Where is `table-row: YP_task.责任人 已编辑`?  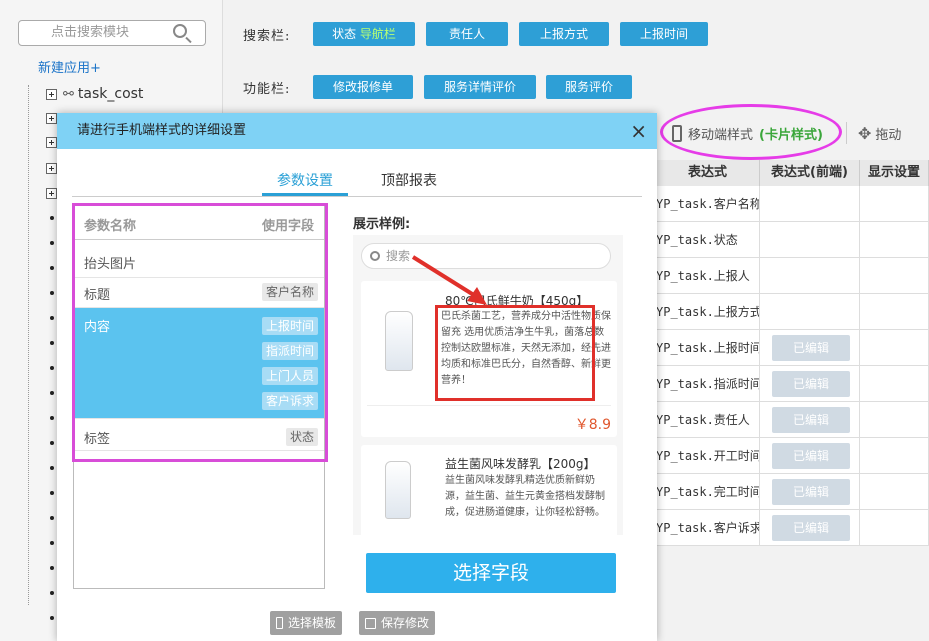 table-row: YP_task.责任人 已编辑 is located at coordinates (792, 420).